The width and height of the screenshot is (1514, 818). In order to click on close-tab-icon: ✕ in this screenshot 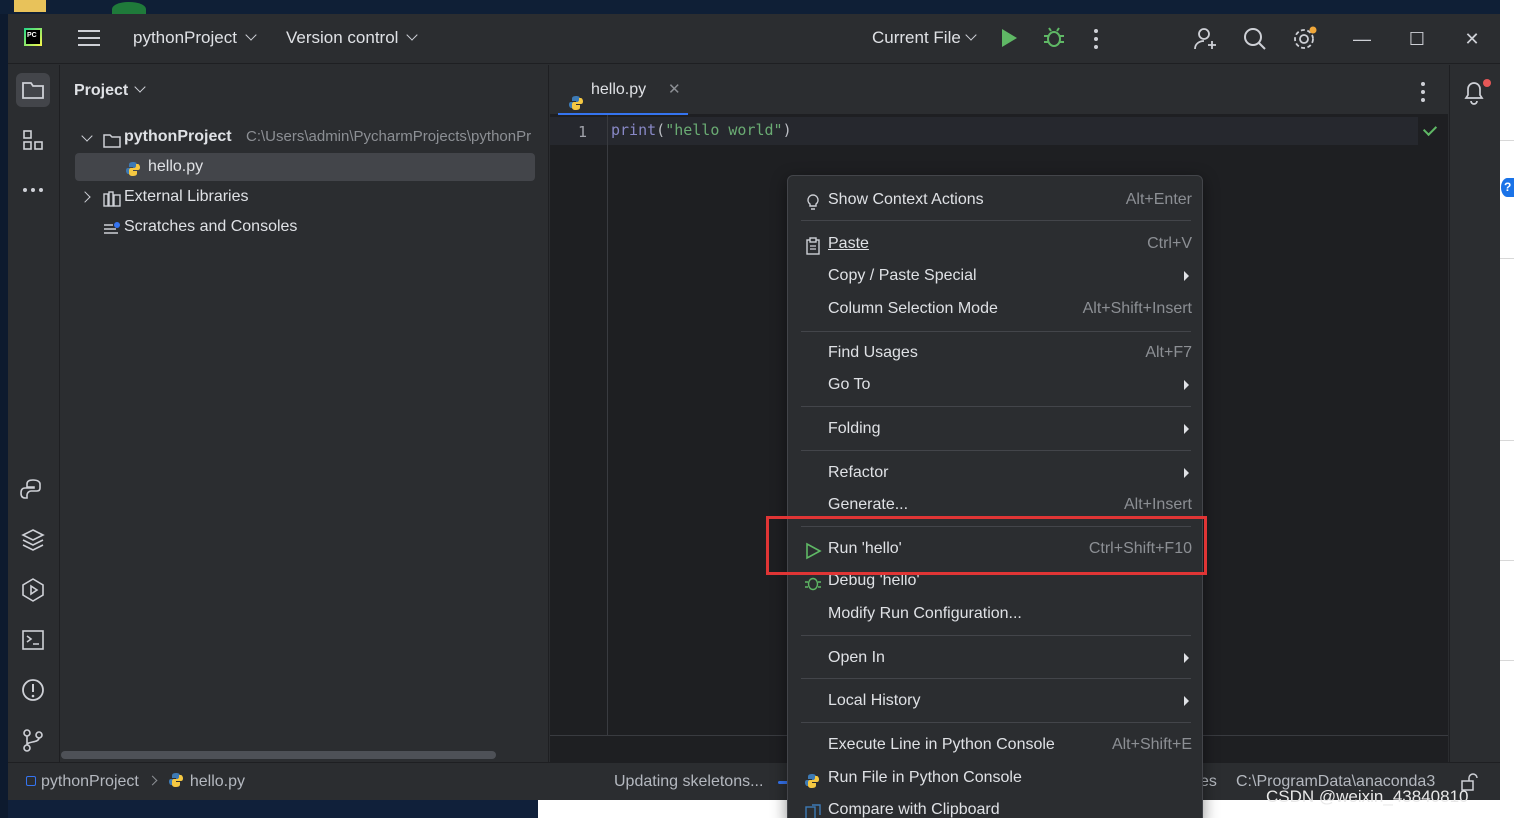, I will do `click(674, 90)`.